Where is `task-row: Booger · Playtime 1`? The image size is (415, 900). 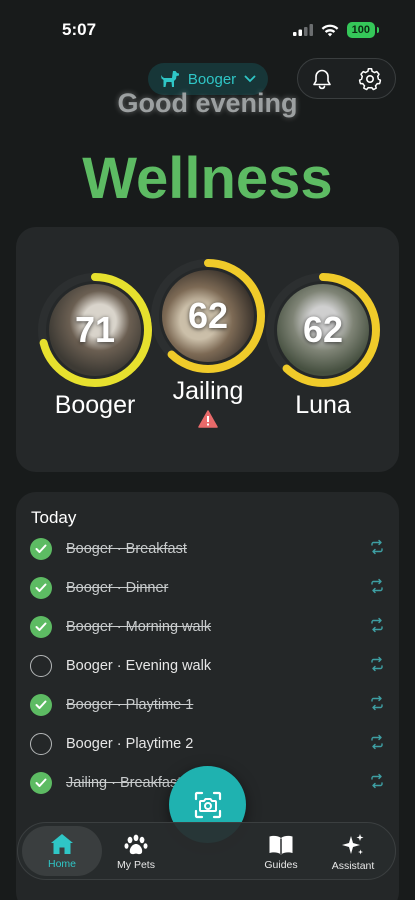
task-row: Booger · Playtime 1 is located at coordinates (207, 705).